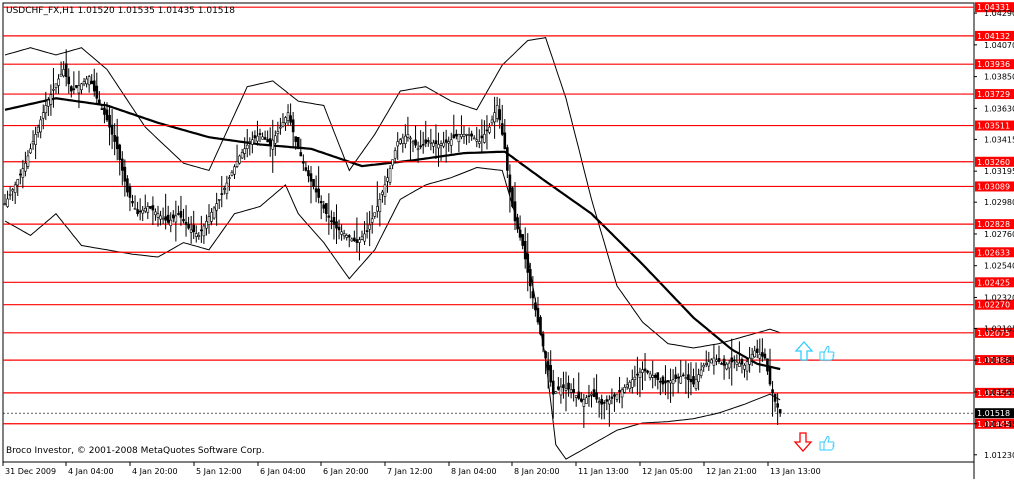 This screenshot has height=483, width=1014. I want to click on x-tick-label: 31 Dec 2009, so click(30, 471).